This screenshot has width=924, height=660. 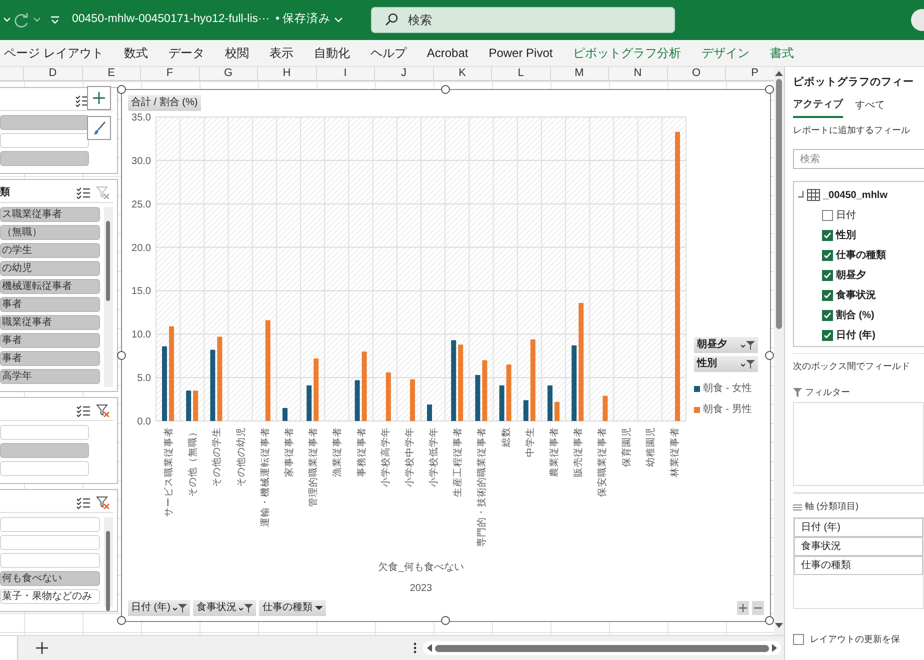 I want to click on ribbon-tab: 数式, so click(x=135, y=53).